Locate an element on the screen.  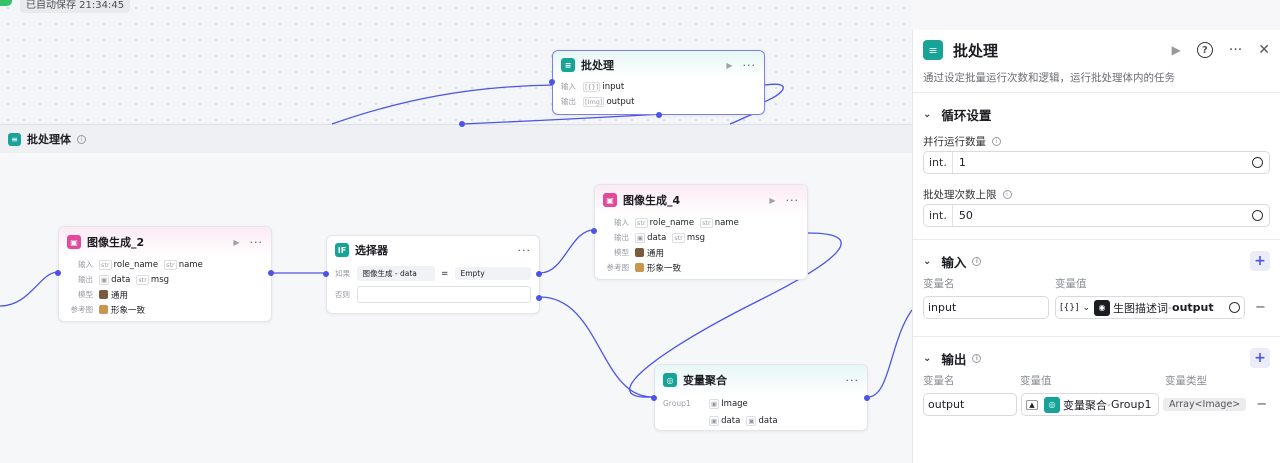
ref-node: 变量聚合 is located at coordinates (1085, 405).